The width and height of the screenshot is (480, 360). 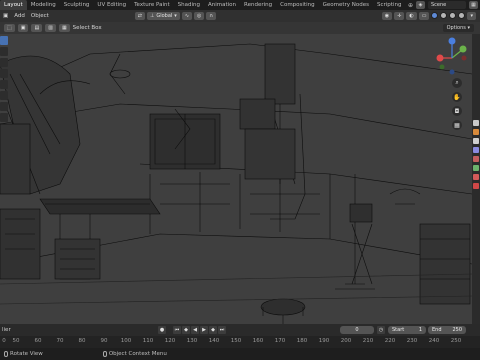 I want to click on shading-options-icon: ▾, so click(x=471, y=16).